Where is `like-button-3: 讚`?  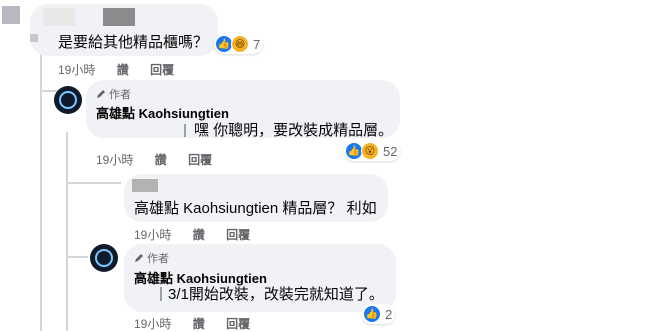 like-button-3: 讚 is located at coordinates (199, 234).